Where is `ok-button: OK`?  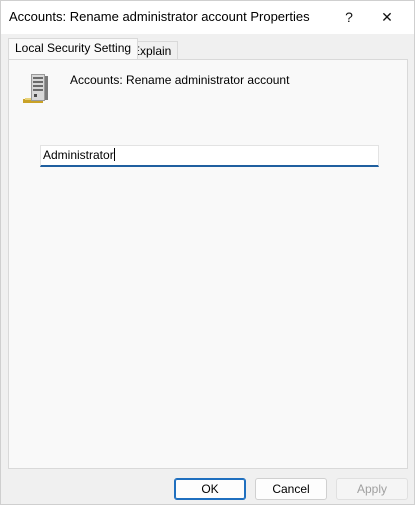
ok-button: OK is located at coordinates (210, 489).